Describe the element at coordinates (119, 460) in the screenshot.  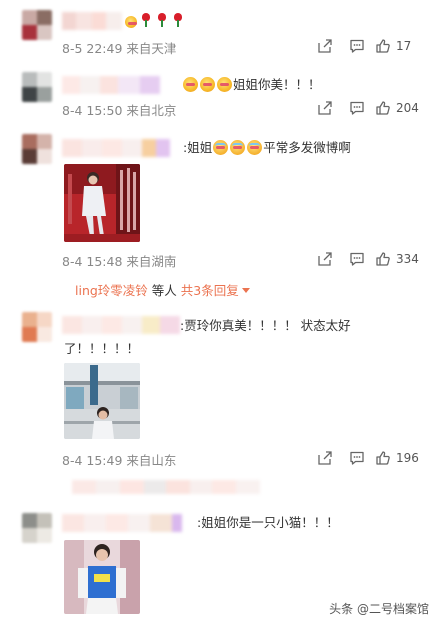
I see `comment-meta: 8-4 15:49 来自山东` at that location.